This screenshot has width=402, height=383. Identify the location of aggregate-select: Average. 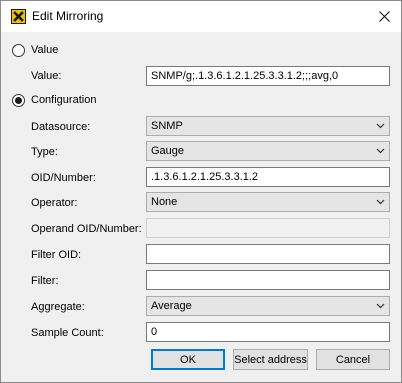
(268, 306).